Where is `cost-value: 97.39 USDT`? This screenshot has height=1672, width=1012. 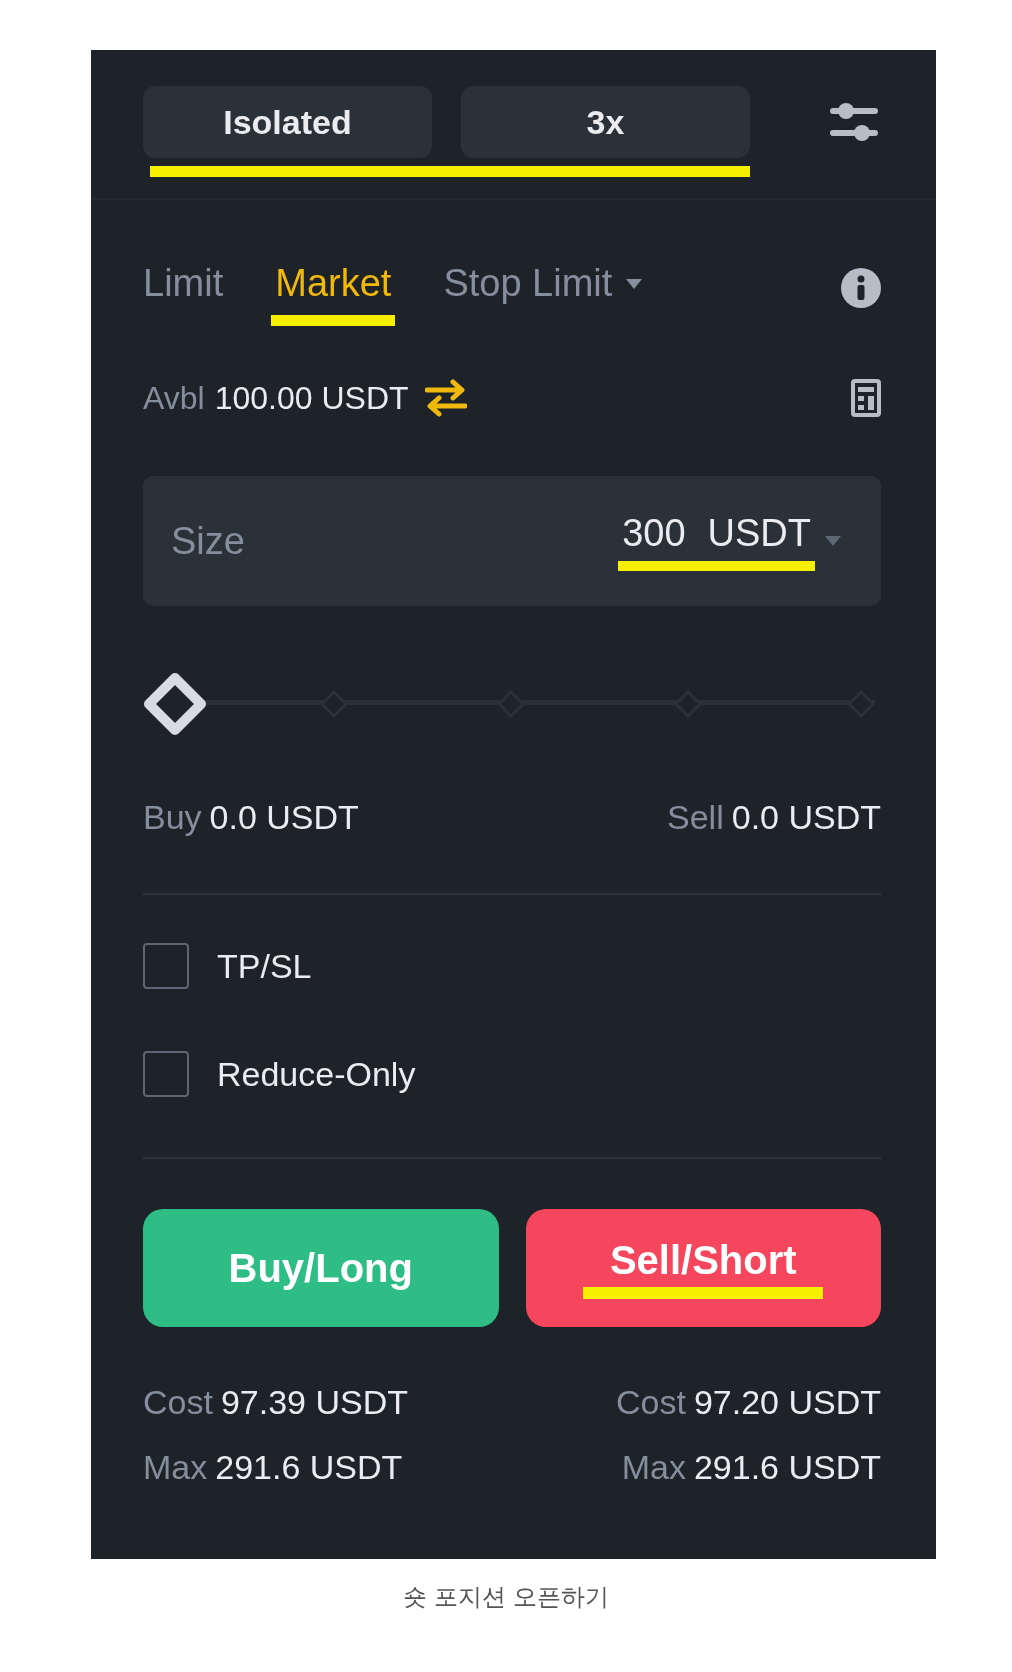
cost-value: 97.39 USDT is located at coordinates (314, 1402).